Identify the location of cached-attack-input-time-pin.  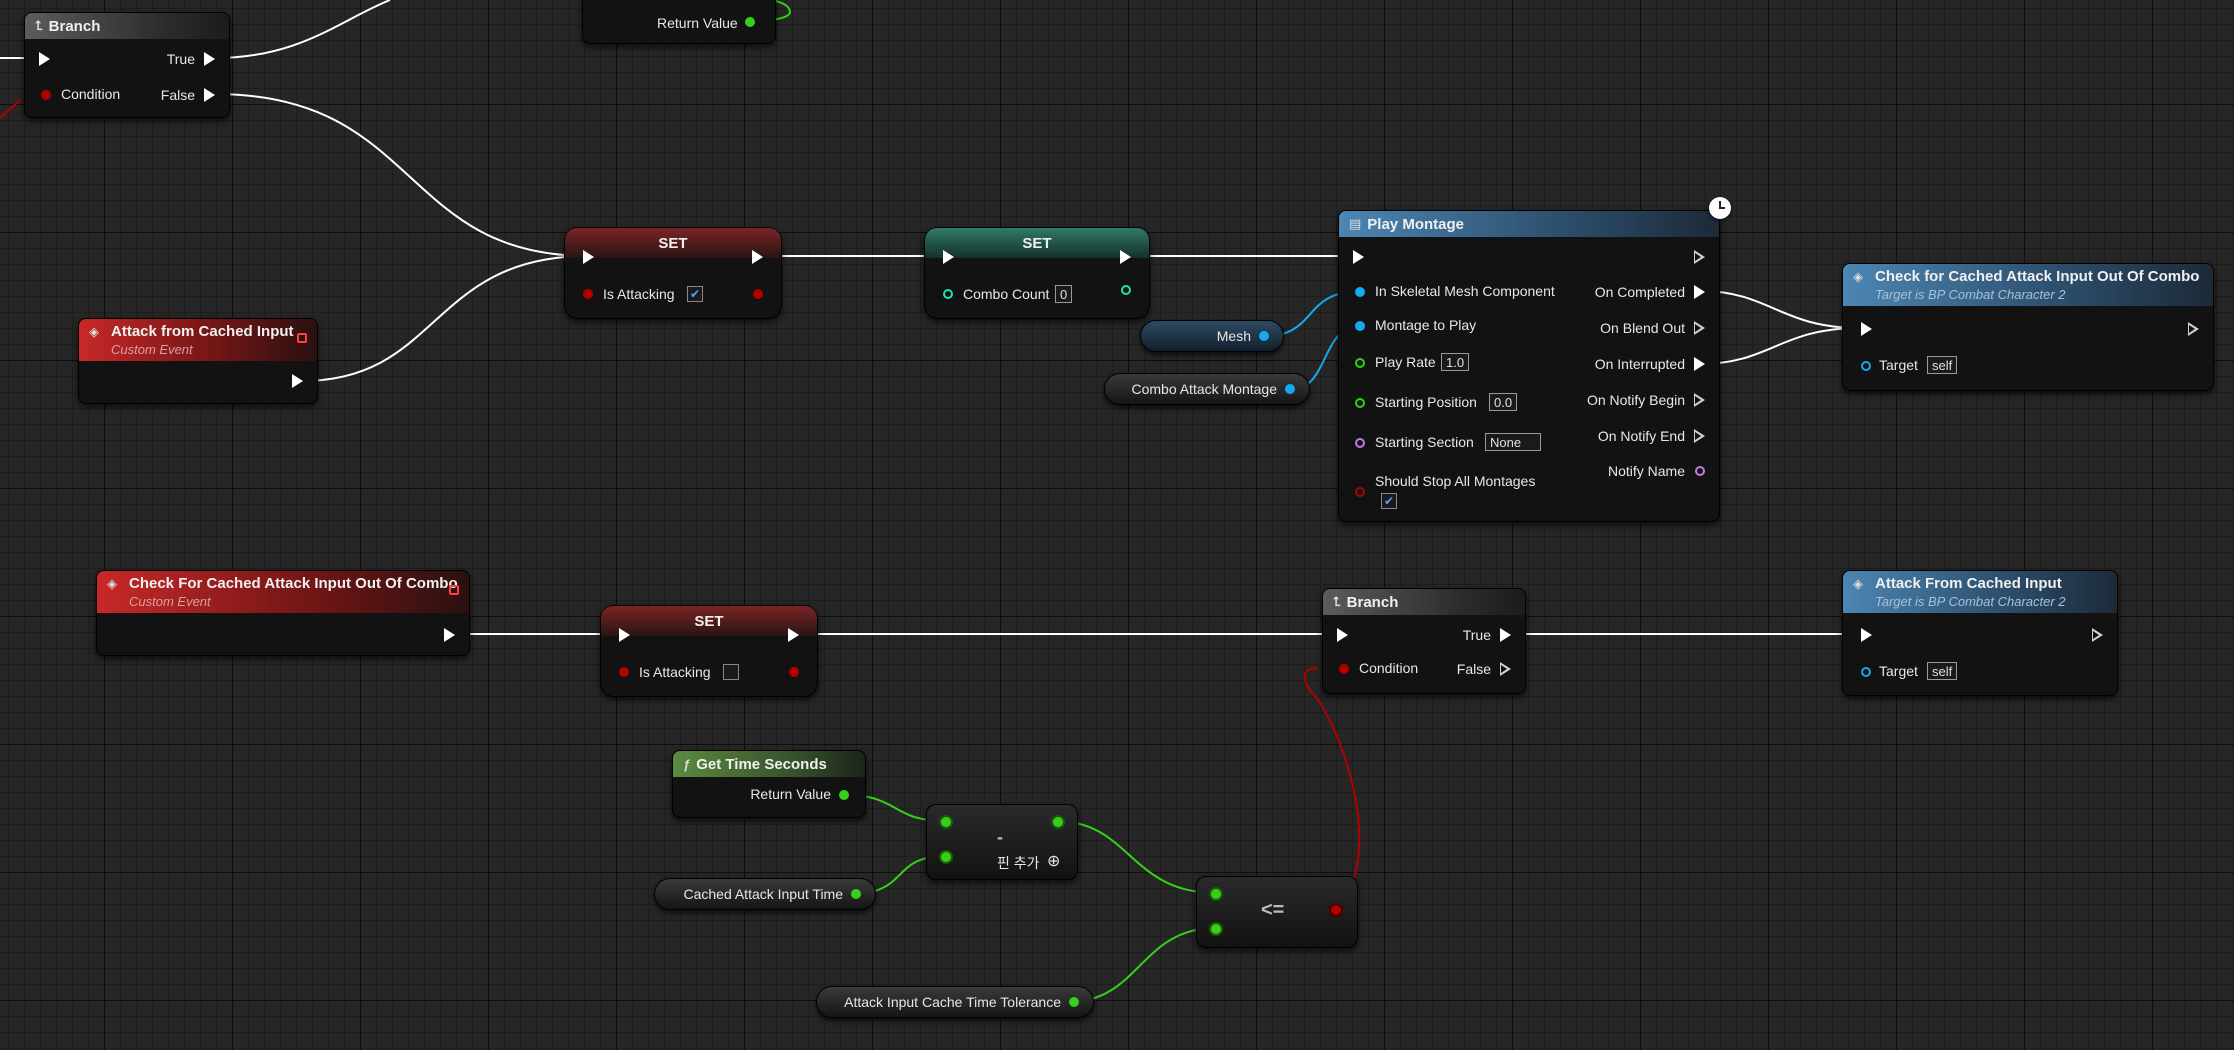
(856, 894).